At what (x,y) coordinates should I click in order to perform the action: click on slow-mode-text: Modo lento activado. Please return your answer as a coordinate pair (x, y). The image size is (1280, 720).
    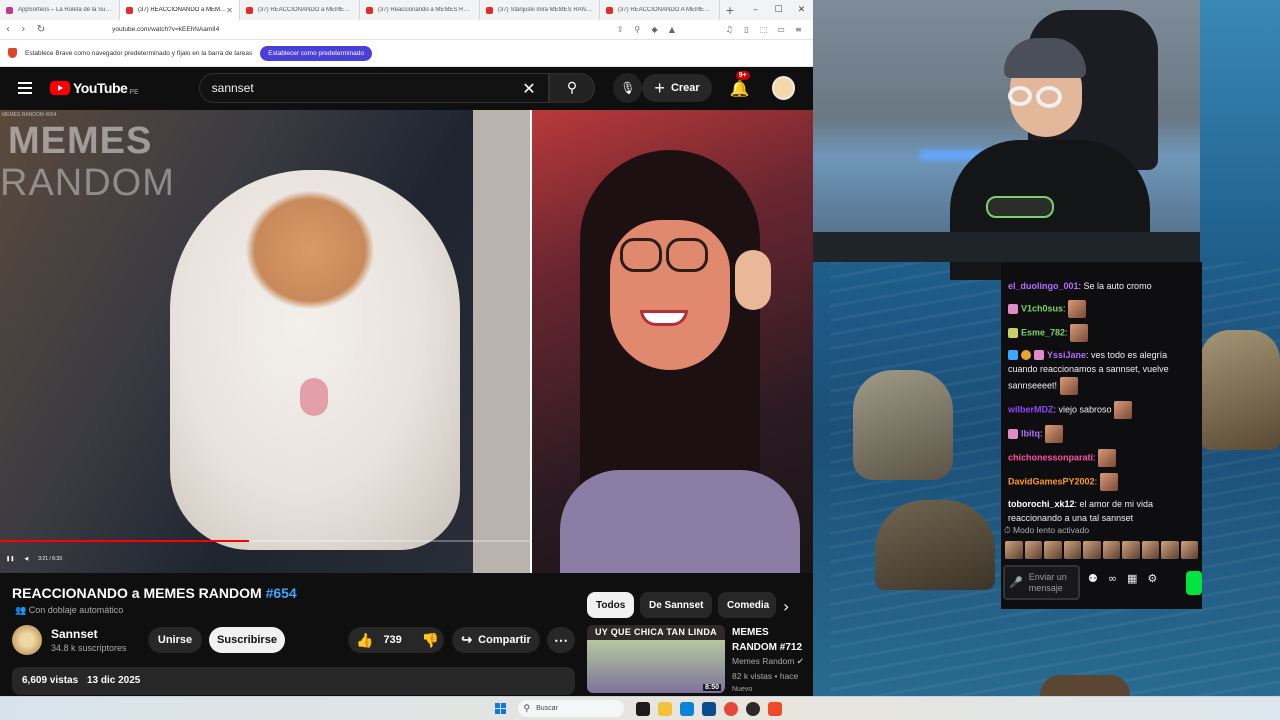
    Looking at the image, I should click on (1051, 530).